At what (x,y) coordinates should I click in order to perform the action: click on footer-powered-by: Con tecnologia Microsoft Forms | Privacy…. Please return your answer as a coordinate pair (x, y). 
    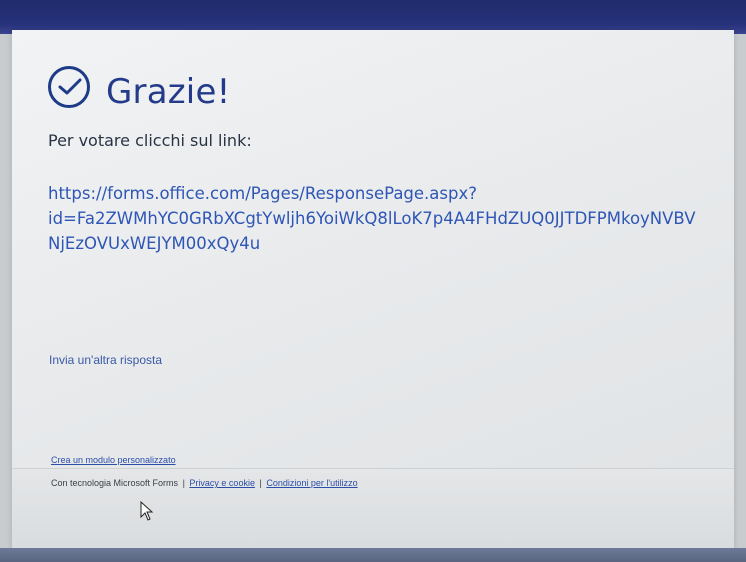
    Looking at the image, I should click on (204, 483).